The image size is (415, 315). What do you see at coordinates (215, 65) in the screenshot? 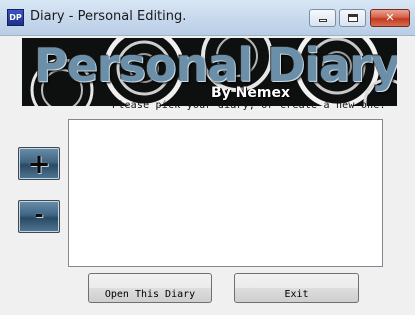
I see `banner-title: Personal Diary` at bounding box center [215, 65].